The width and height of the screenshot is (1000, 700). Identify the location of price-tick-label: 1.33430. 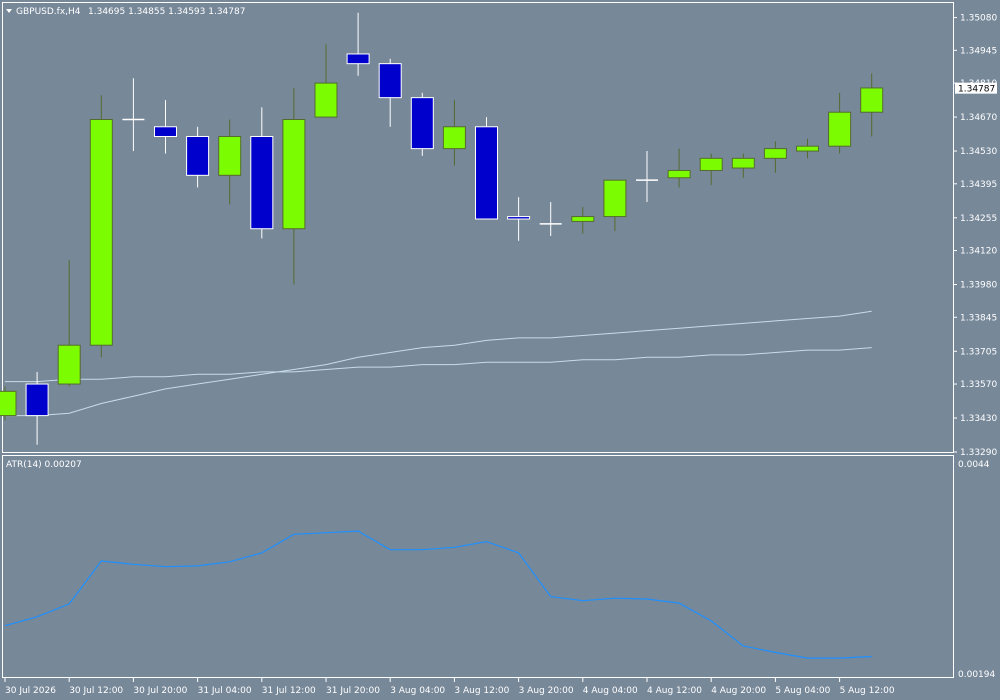
(978, 419).